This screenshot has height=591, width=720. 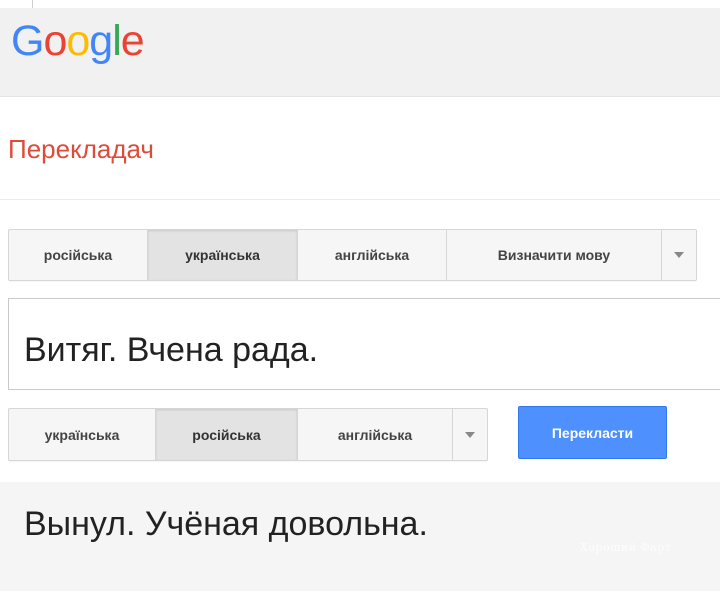 I want to click on translation-result-text: Вынул. Учёная довольна., so click(x=226, y=524).